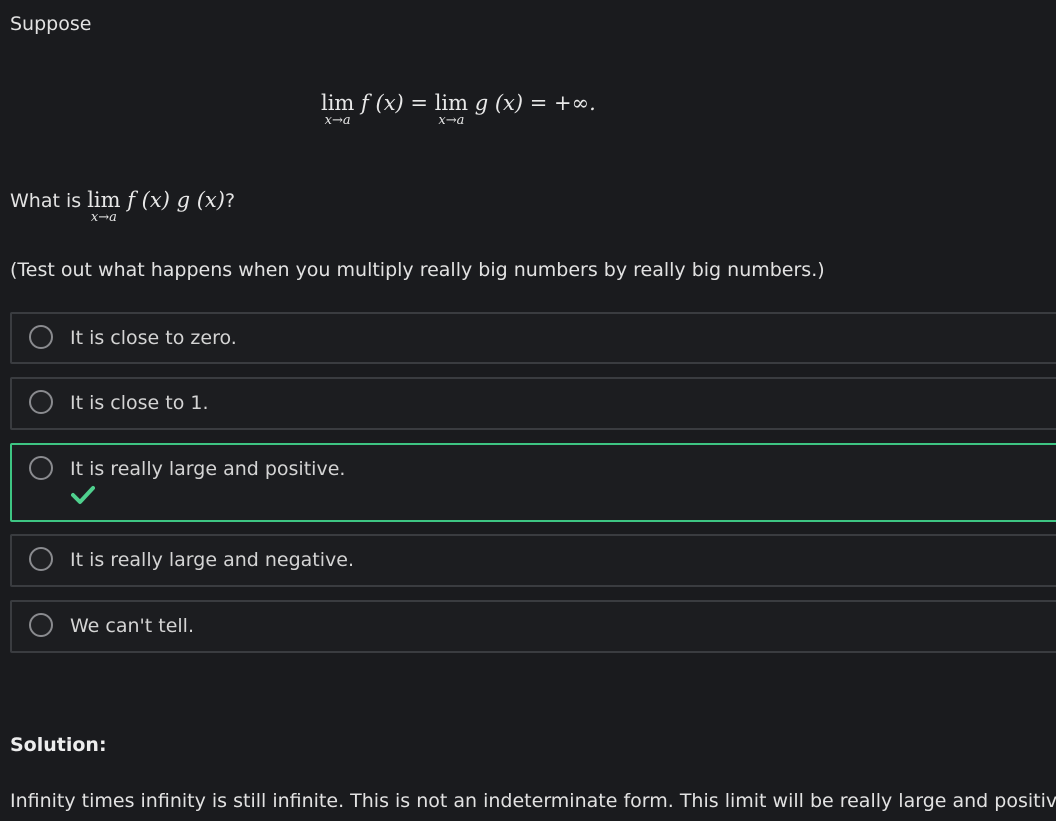 Image resolution: width=1056 pixels, height=821 pixels. What do you see at coordinates (533, 482) in the screenshot?
I see `answer-option-correct: It is really large and positive.` at bounding box center [533, 482].